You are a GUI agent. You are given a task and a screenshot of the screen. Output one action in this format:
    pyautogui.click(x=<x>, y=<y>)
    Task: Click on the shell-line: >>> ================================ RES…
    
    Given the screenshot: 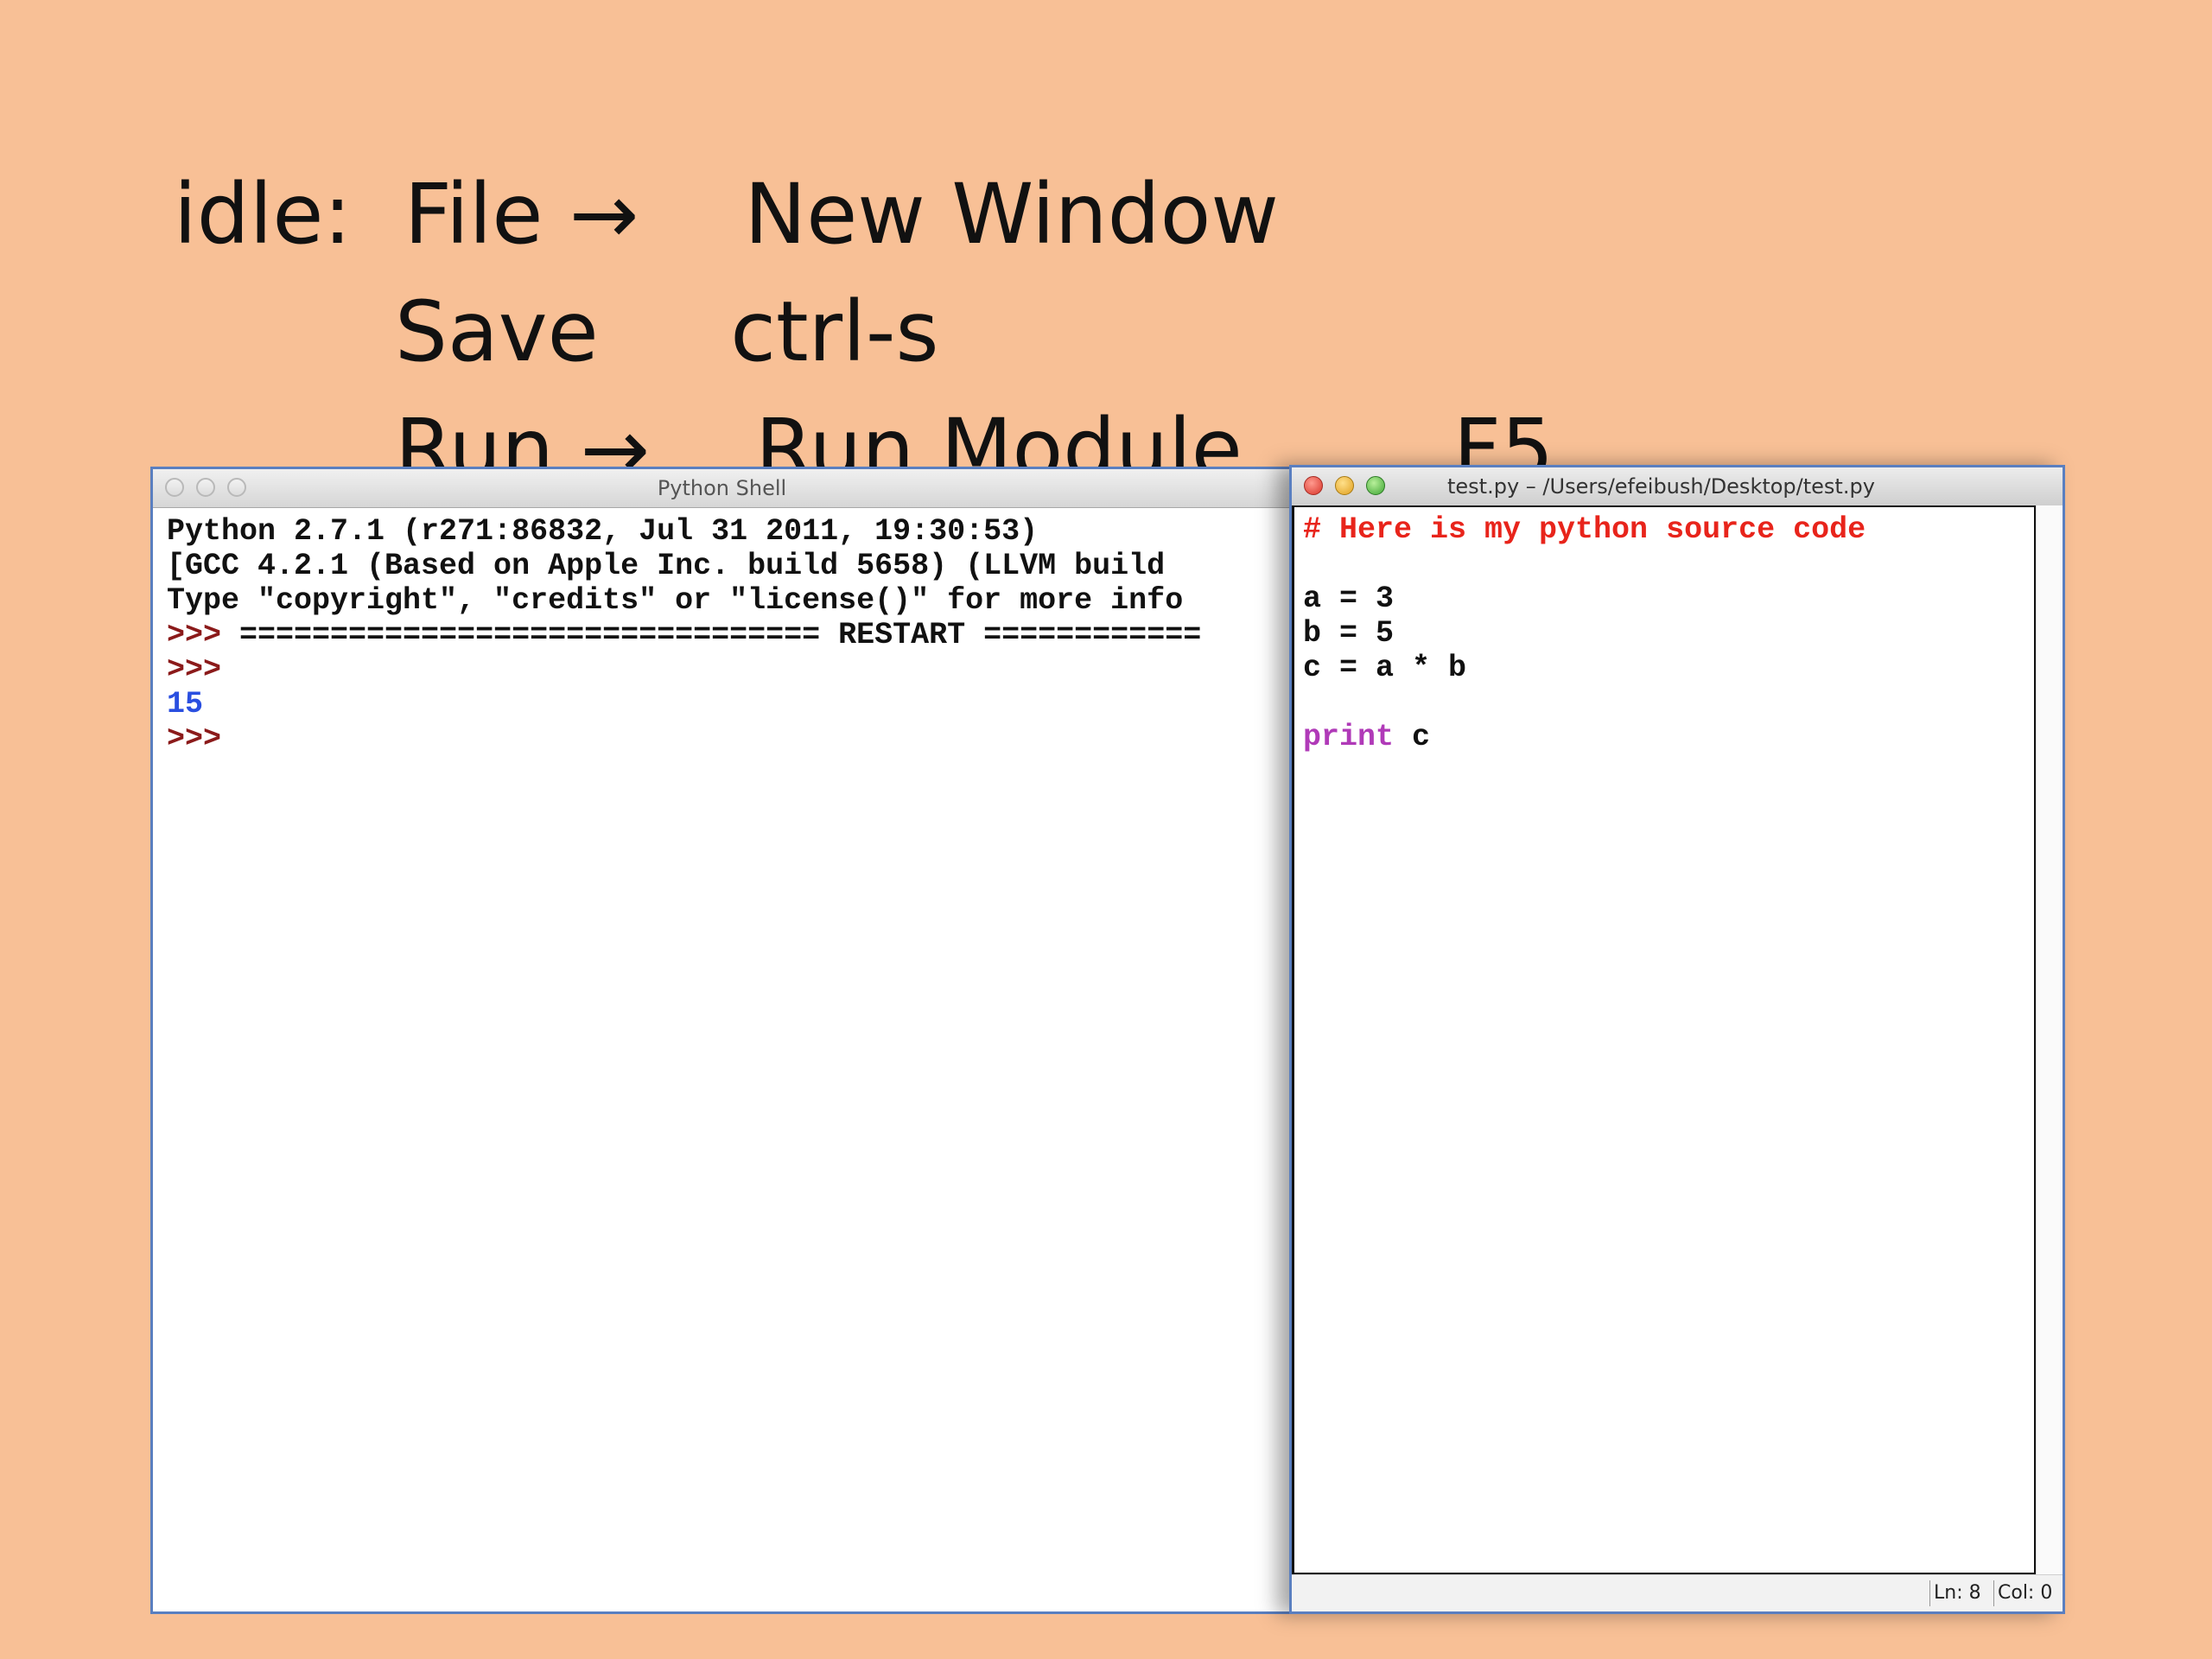 What is the action you would take?
    pyautogui.click(x=684, y=635)
    